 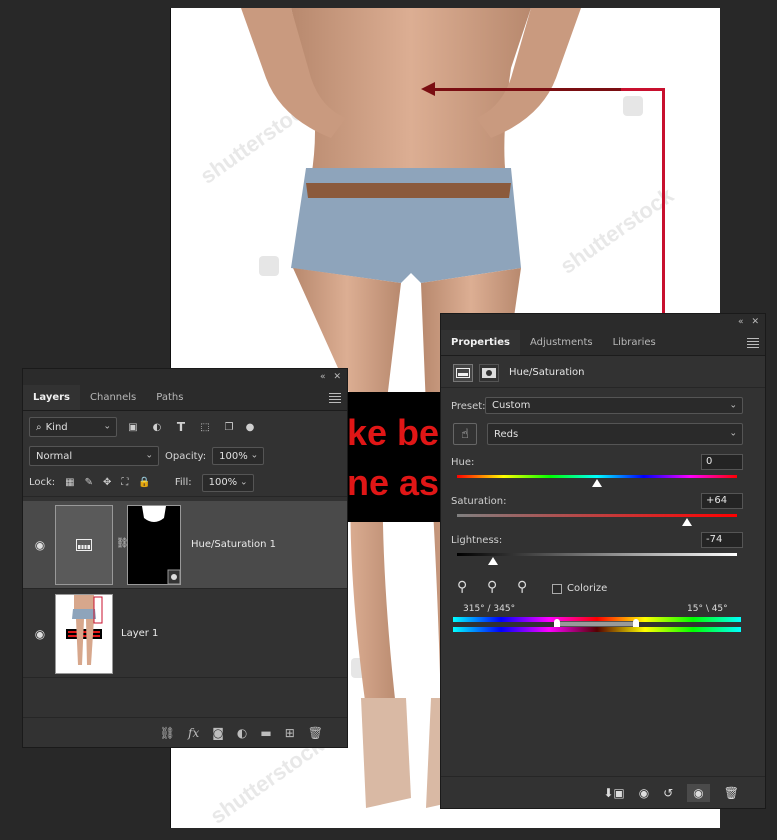 I want to click on color-bar-output, so click(x=597, y=629).